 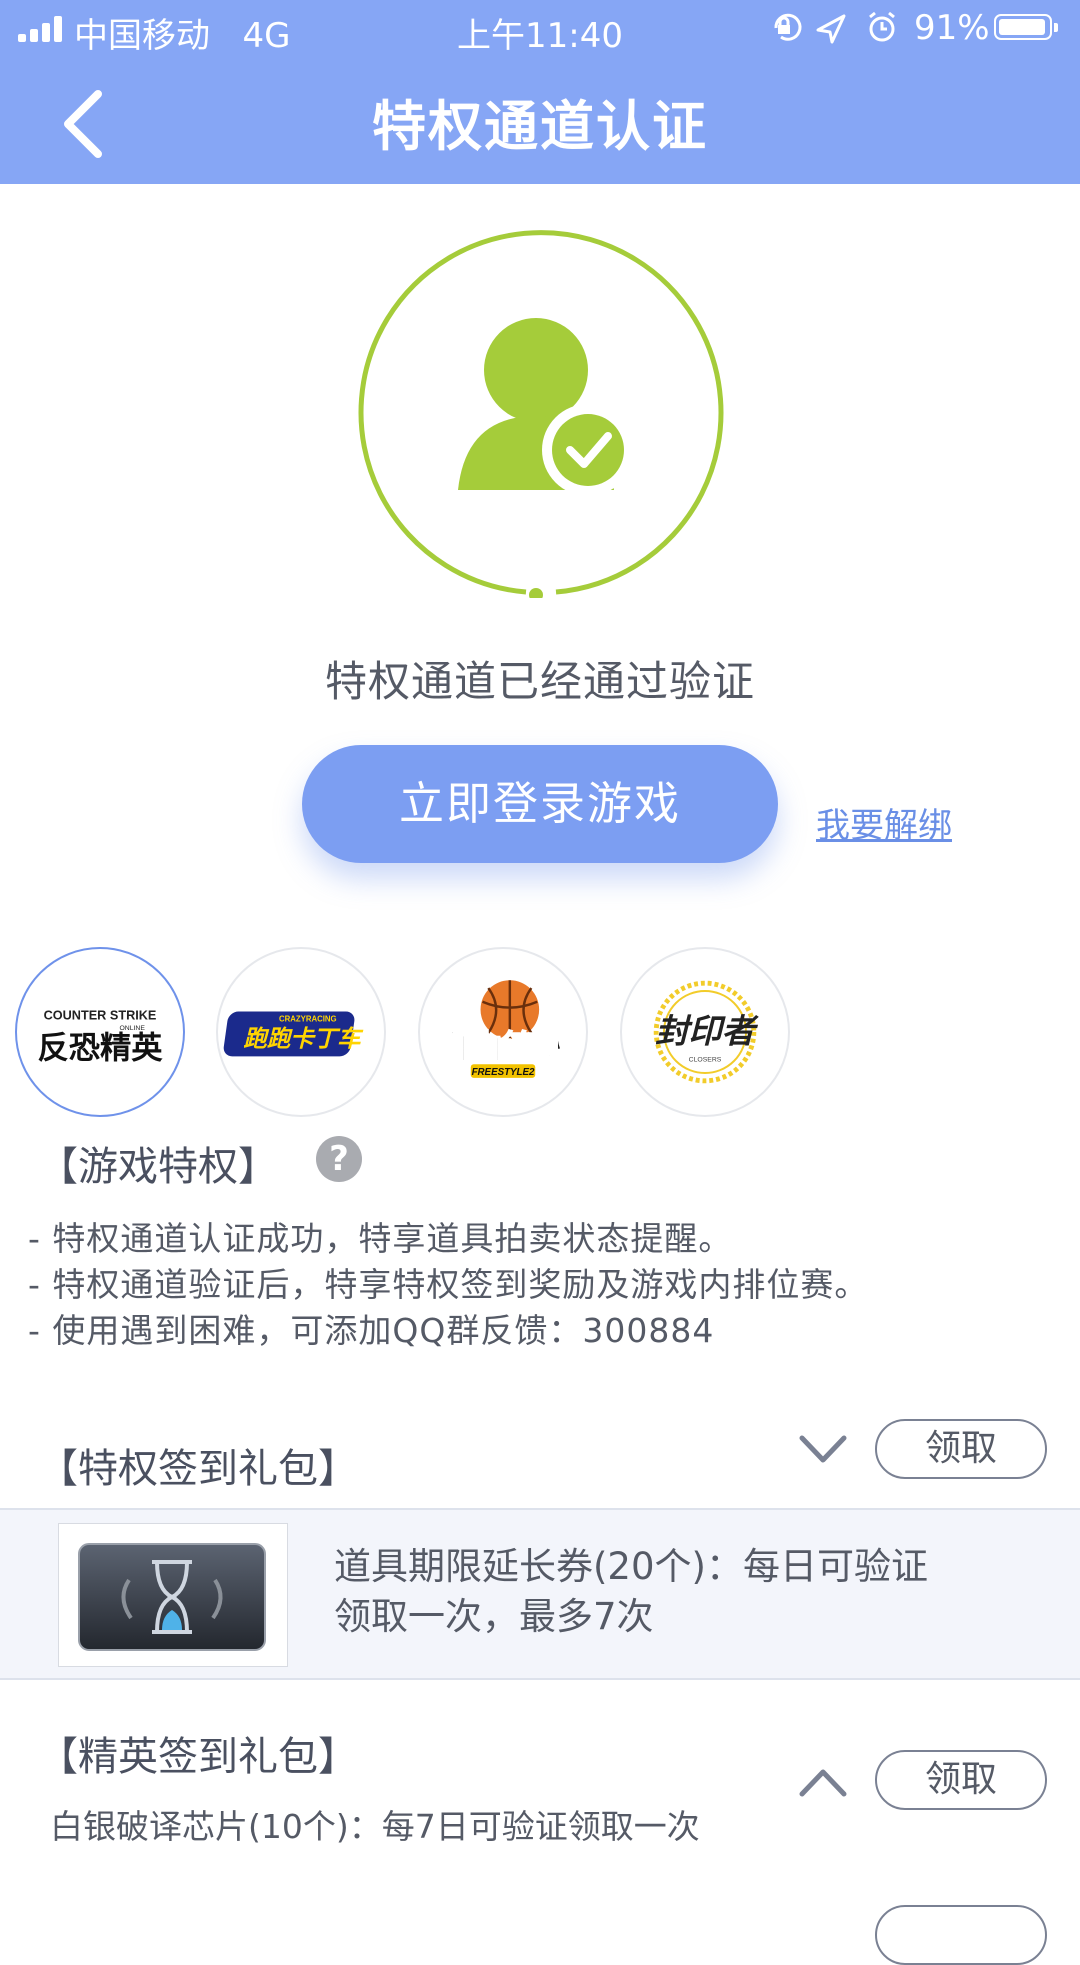 I want to click on game-logo-top: COUNTER STRIKE, so click(x=100, y=1015).